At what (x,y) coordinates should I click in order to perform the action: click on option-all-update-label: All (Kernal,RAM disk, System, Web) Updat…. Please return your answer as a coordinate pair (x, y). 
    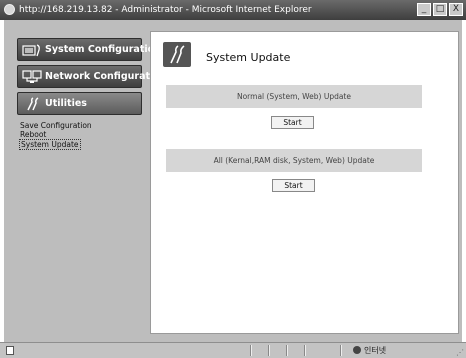
    Looking at the image, I should click on (294, 160).